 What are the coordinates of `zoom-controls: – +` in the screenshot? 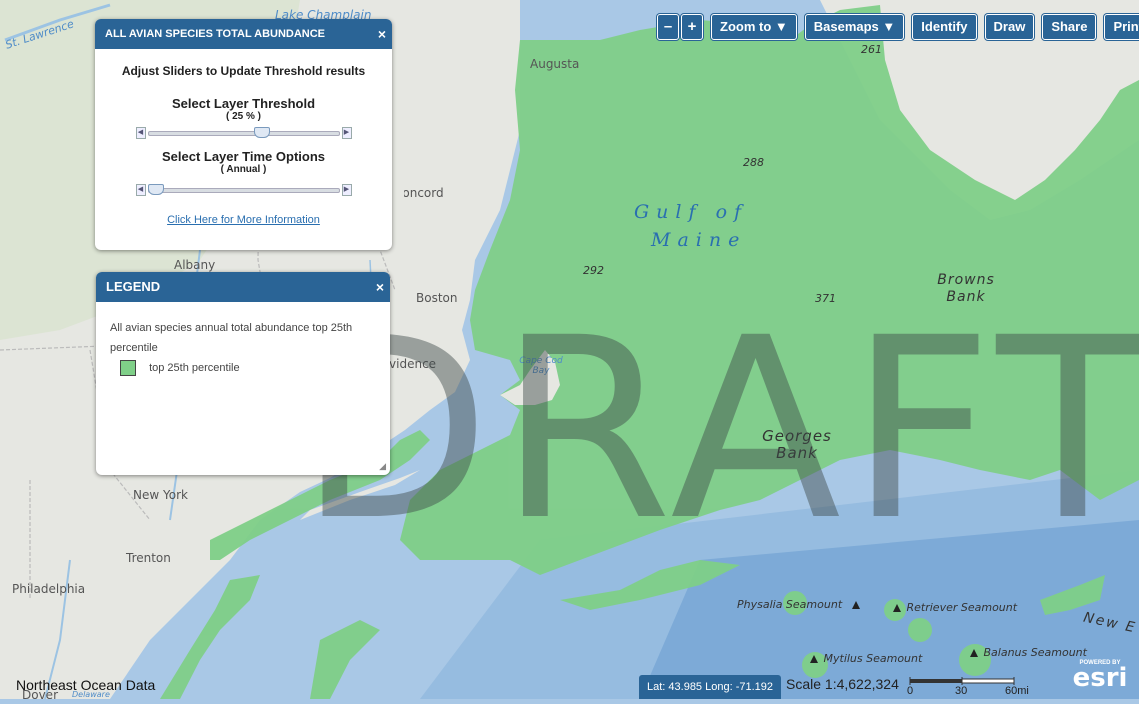 It's located at (680, 27).